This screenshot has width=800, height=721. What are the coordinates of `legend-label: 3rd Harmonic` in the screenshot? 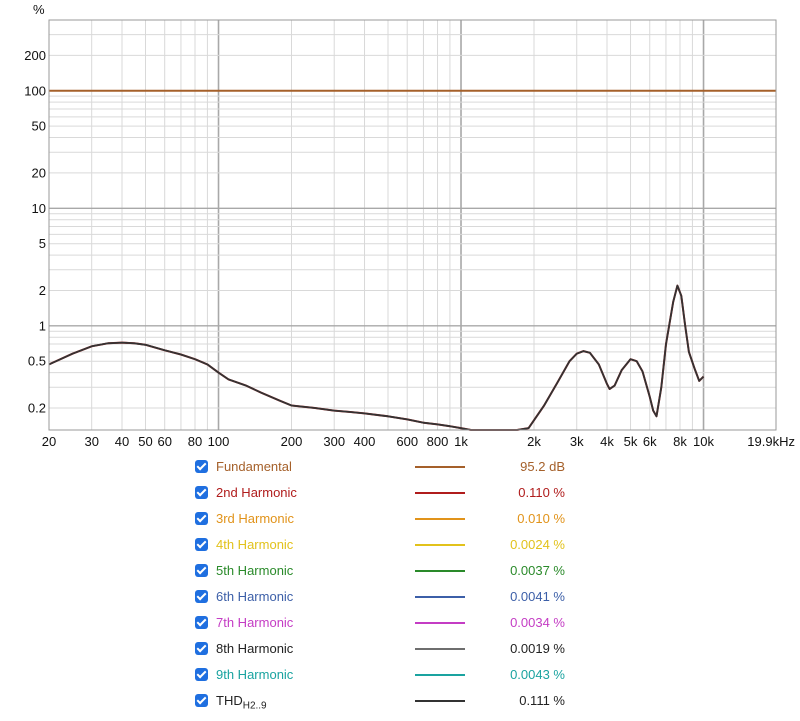 It's located at (255, 518).